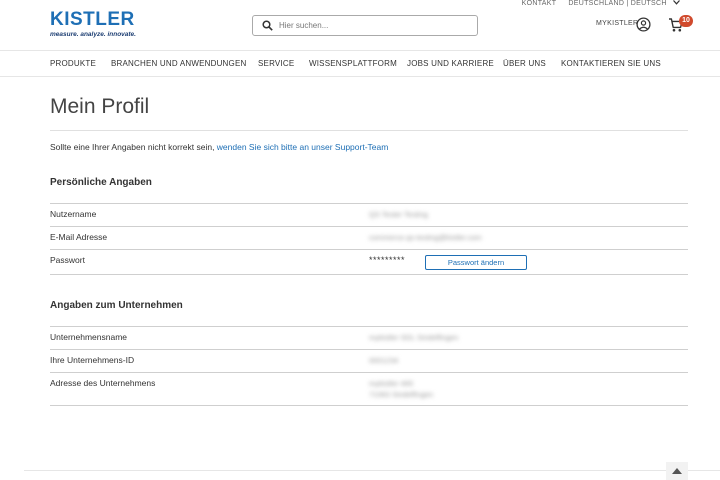 Image resolution: width=720 pixels, height=480 pixels. Describe the element at coordinates (100, 106) in the screenshot. I see `page-title: Mein Profil` at that location.